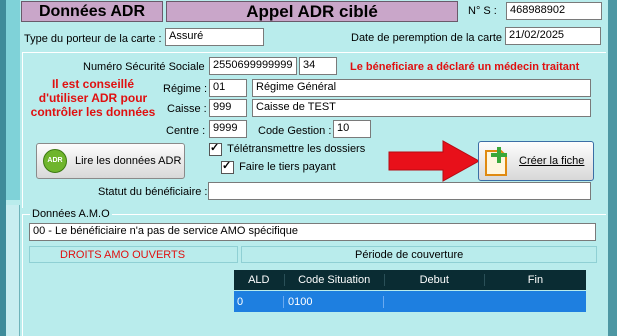 The image size is (617, 336). I want to click on read-adr-button: ADR Lire les données ADR, so click(110, 161).